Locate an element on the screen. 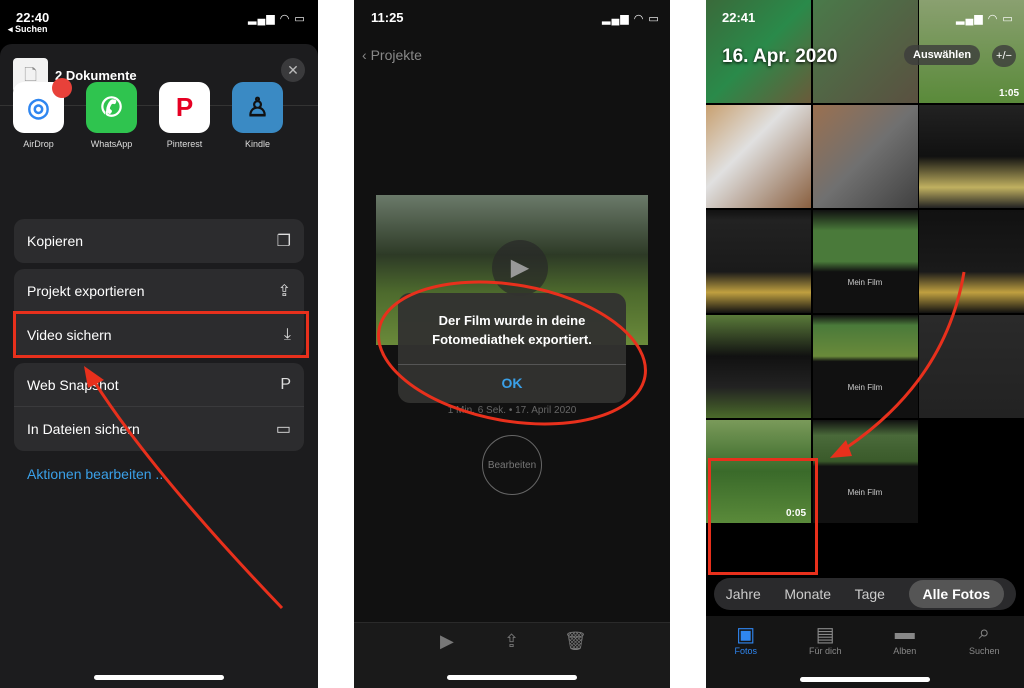  snapshot-icon: P is located at coordinates (285, 384).